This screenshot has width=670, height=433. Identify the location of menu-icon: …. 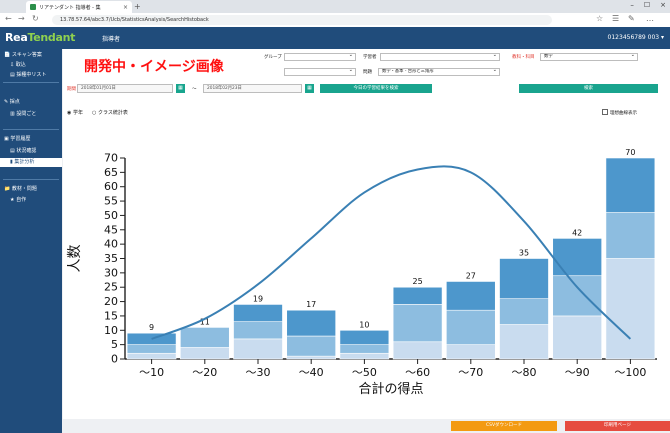
(650, 18).